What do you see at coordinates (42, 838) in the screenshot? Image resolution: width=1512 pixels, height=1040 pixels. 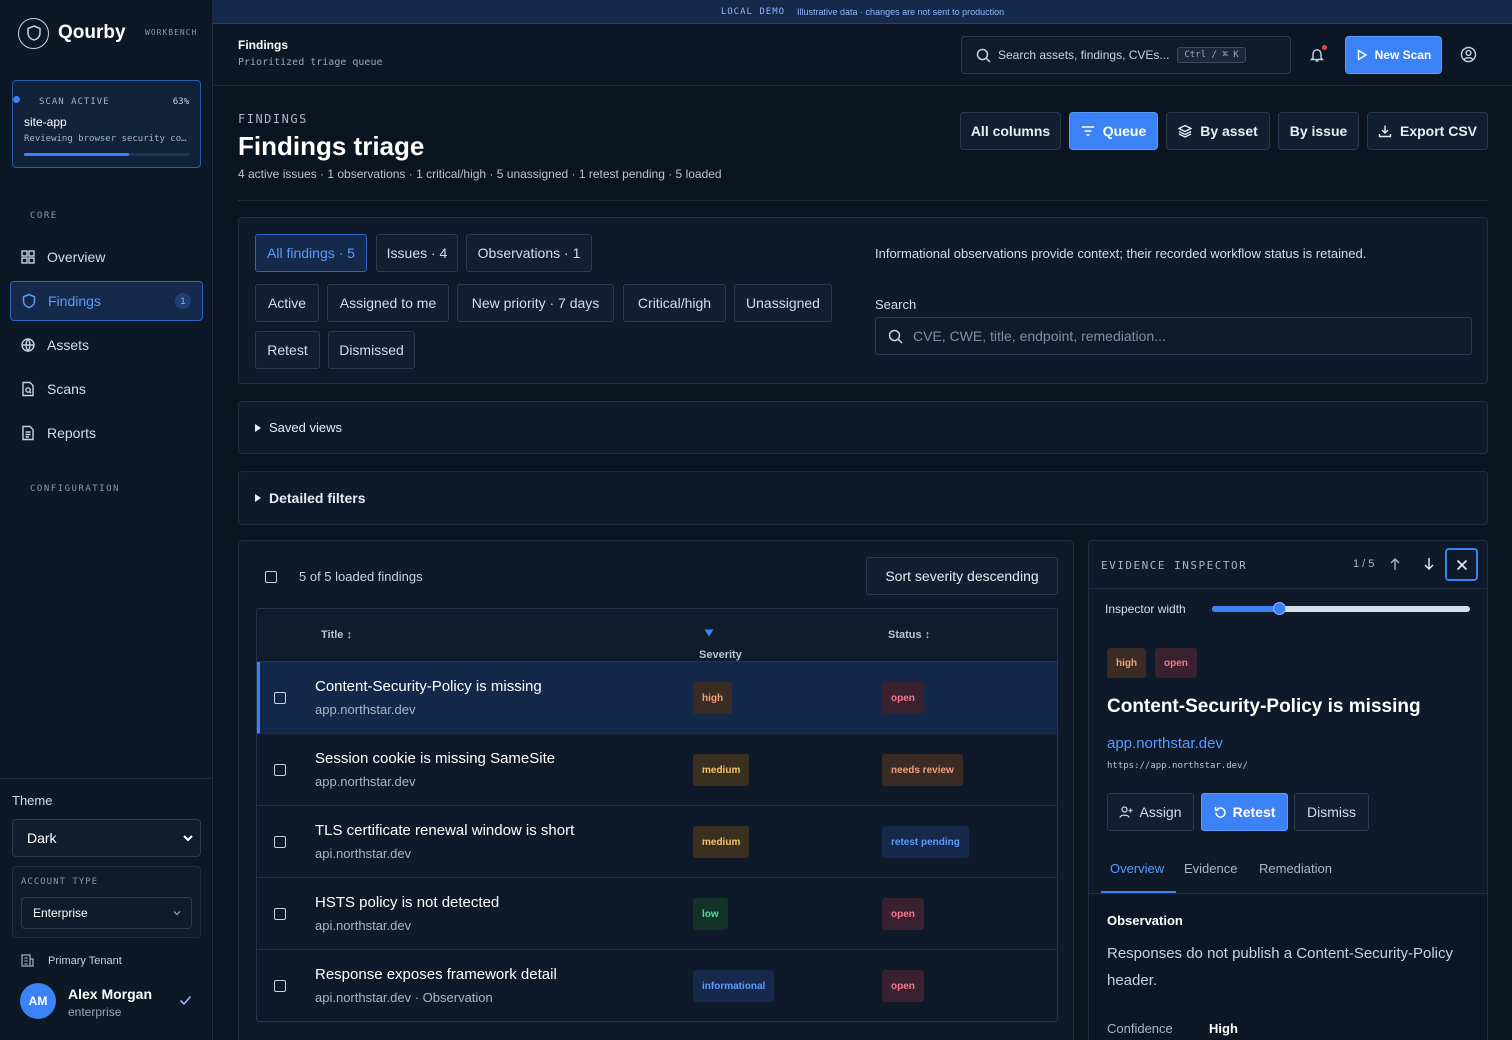 I see `theme-value: Dark` at bounding box center [42, 838].